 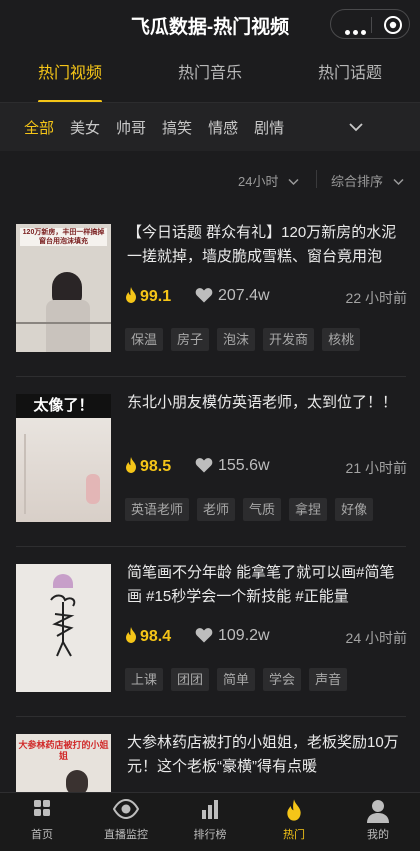 I want to click on tag: 学会, so click(x=282, y=679).